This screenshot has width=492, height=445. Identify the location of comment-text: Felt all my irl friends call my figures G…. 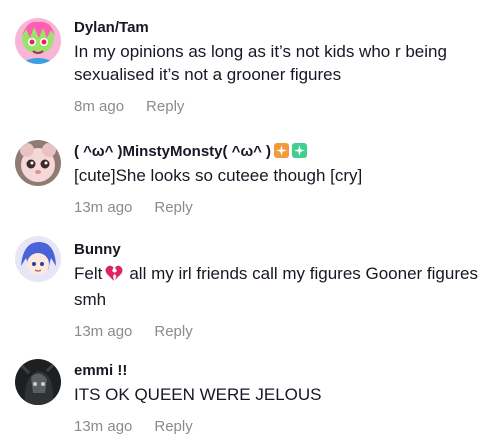
(279, 286).